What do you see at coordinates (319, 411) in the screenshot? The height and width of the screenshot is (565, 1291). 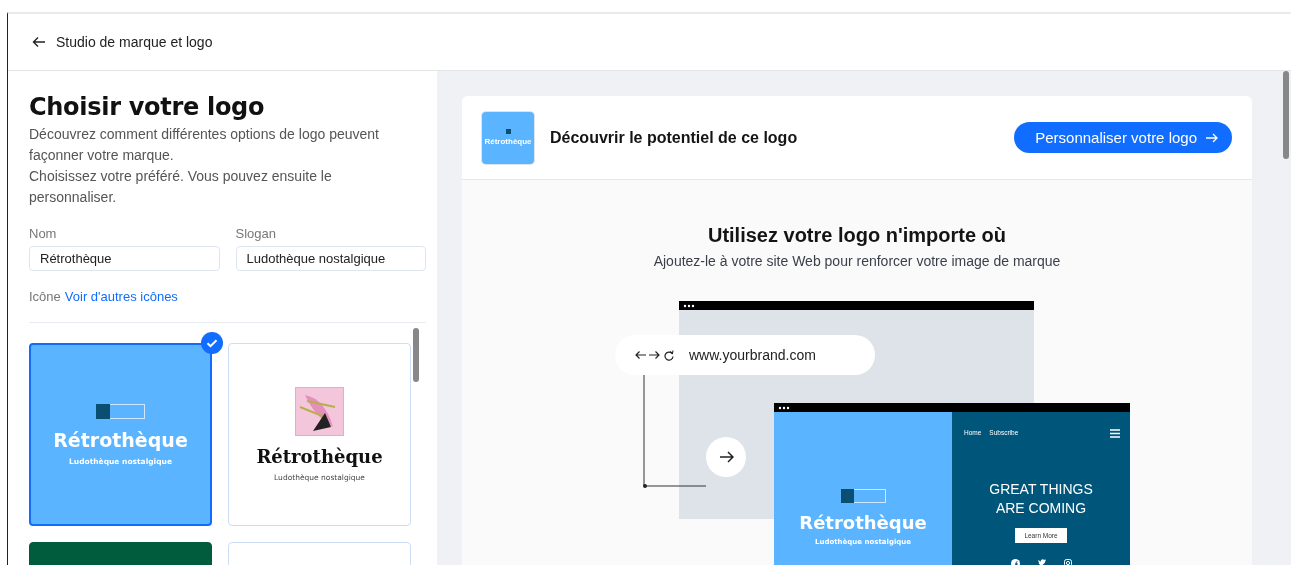 I see `leaf-artwork` at bounding box center [319, 411].